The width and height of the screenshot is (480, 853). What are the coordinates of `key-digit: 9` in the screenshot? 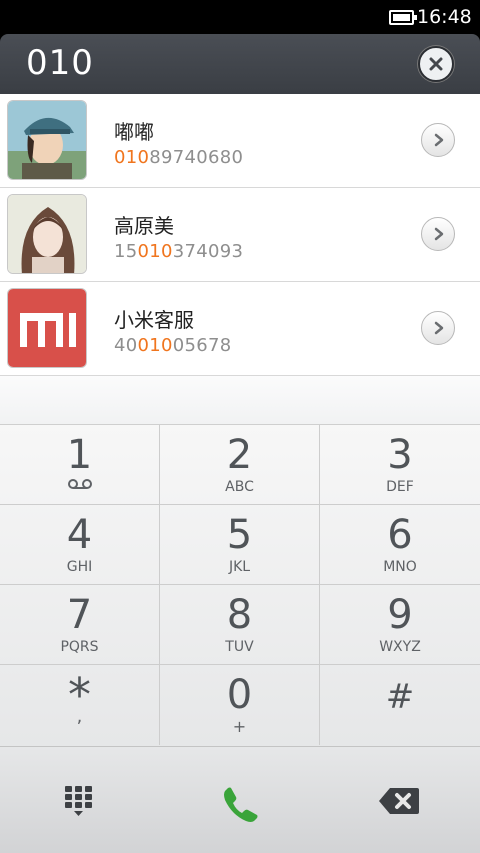 It's located at (400, 615).